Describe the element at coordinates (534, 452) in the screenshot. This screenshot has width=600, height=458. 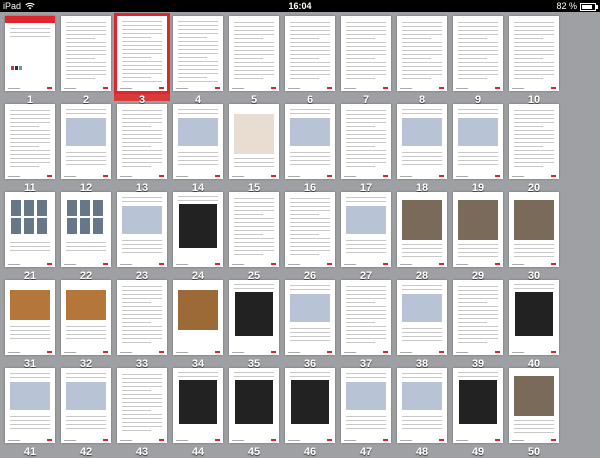
I see `page-number: 50` at that location.